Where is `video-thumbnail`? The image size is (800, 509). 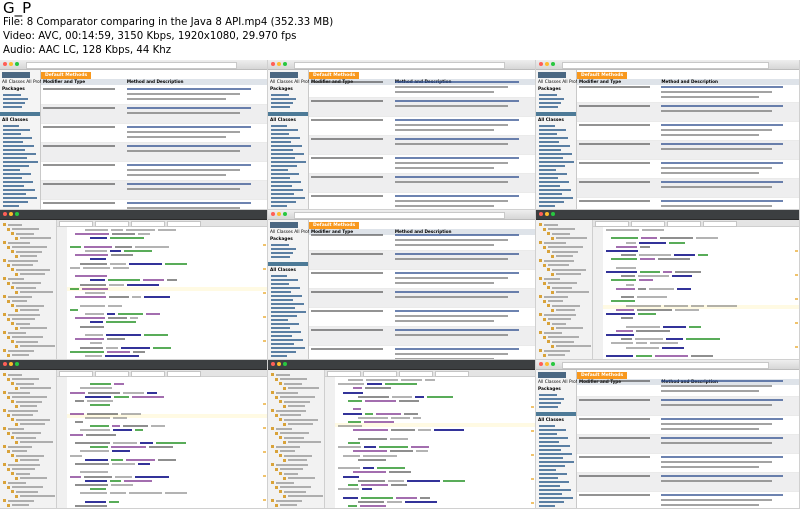 video-thumbnail is located at coordinates (668, 285).